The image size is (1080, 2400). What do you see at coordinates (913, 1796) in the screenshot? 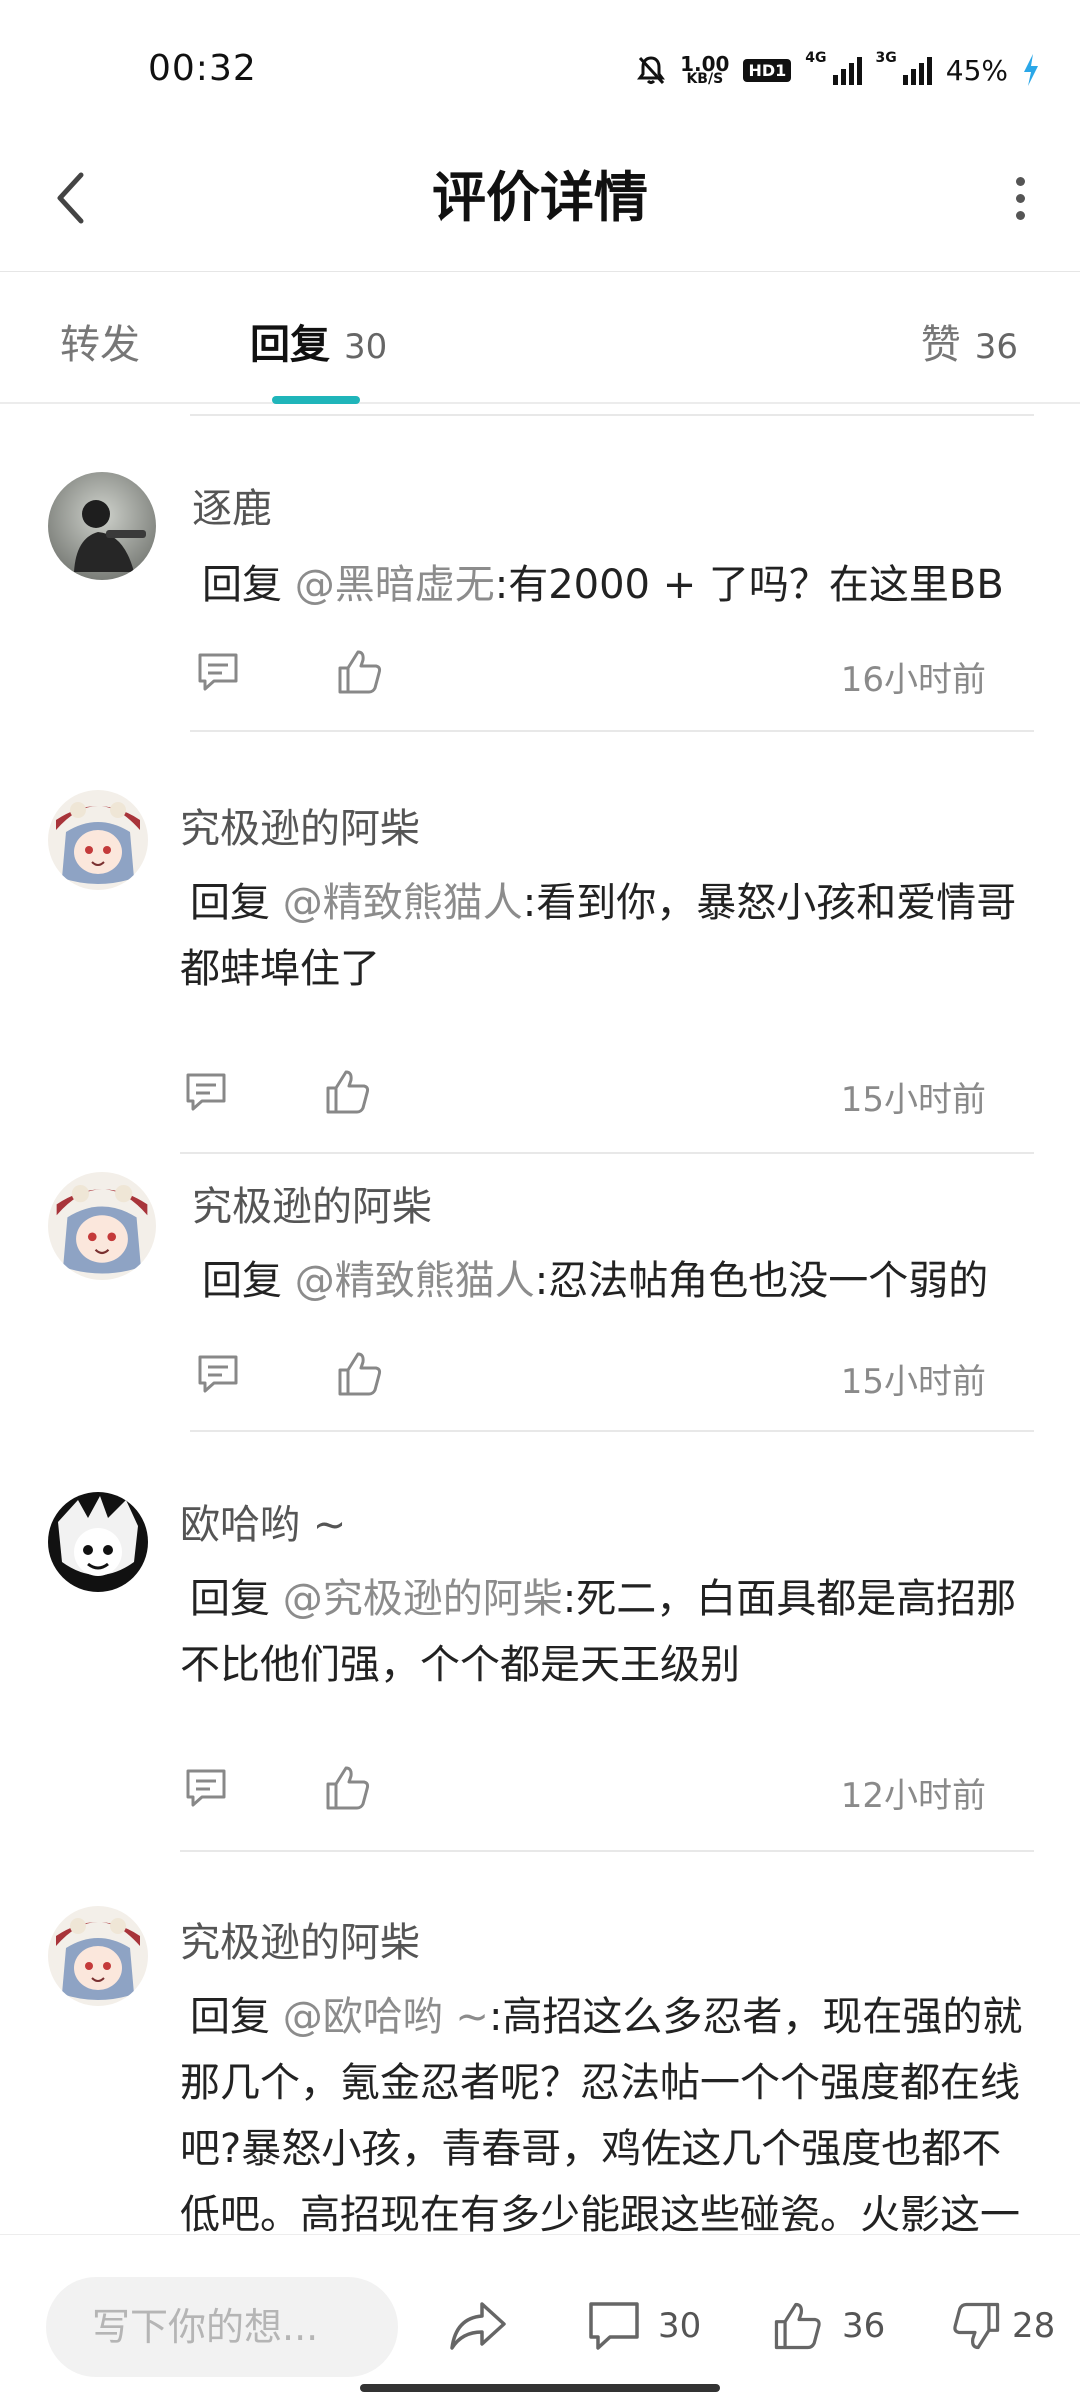
I see `timestamp: 12小时前` at bounding box center [913, 1796].